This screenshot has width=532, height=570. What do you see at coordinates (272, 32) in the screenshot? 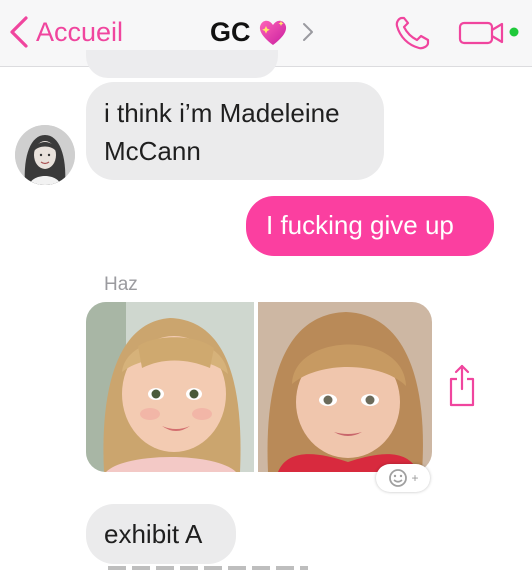
I see `sparkling-heart-icon` at bounding box center [272, 32].